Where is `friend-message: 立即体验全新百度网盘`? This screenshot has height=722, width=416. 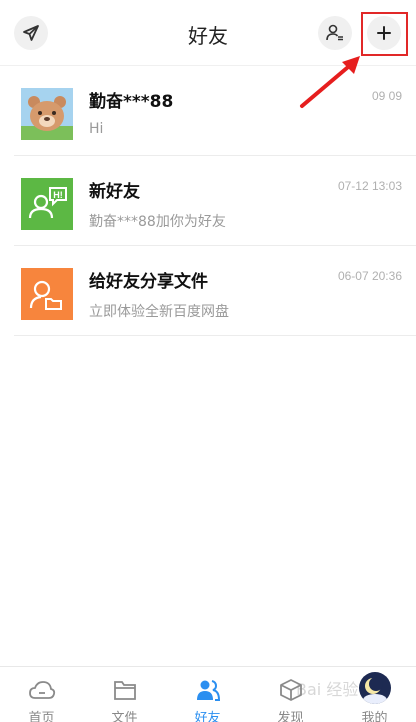
friend-message: 立即体验全新百度网盘 is located at coordinates (159, 312).